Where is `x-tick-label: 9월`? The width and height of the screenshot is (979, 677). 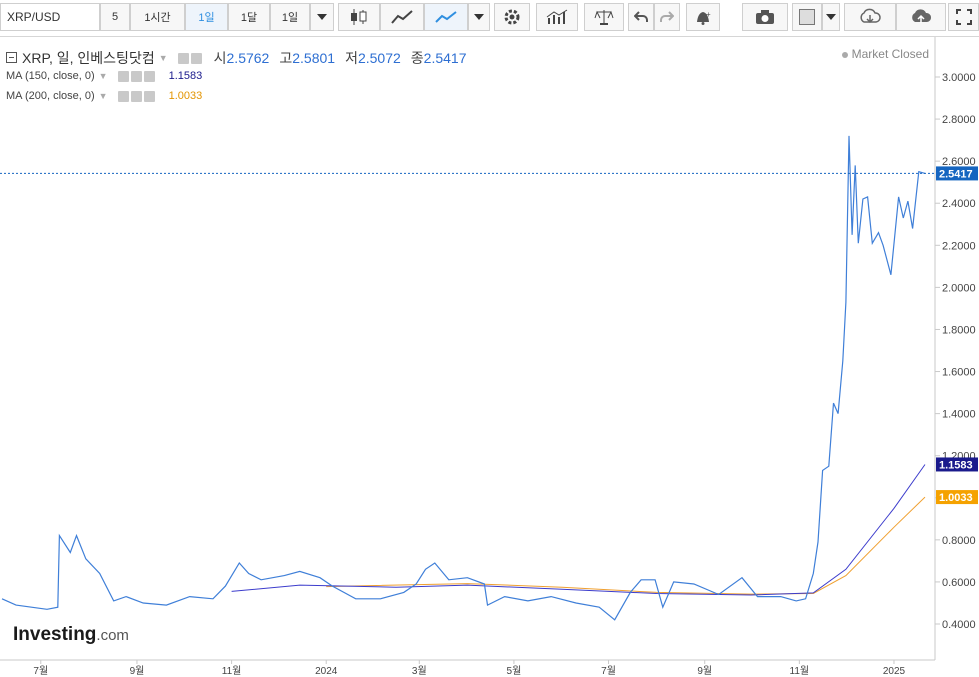 x-tick-label: 9월 is located at coordinates (704, 671).